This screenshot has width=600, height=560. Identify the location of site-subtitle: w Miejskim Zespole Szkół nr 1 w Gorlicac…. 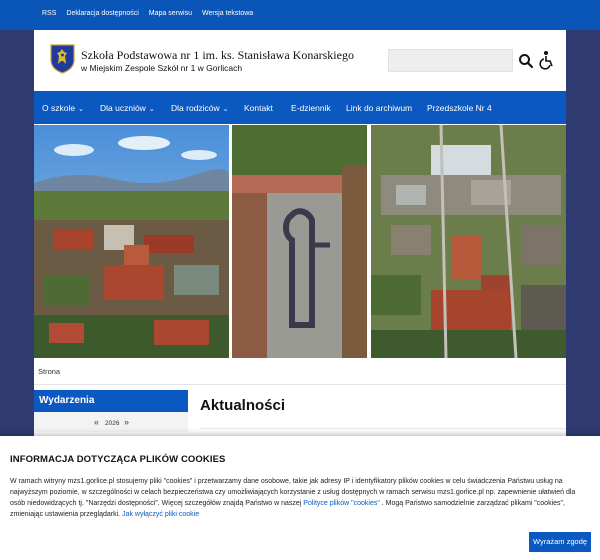
(162, 68).